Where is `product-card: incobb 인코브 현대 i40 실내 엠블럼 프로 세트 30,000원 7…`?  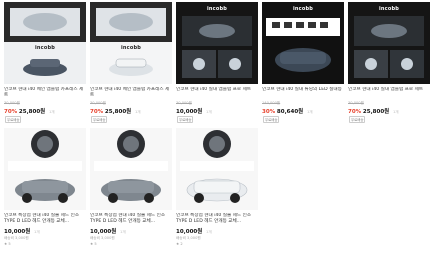
product-card: incobb 인코브 현대 i40 실내 엠블럼 프로 세트 30,000원 7… is located at coordinates (389, 62).